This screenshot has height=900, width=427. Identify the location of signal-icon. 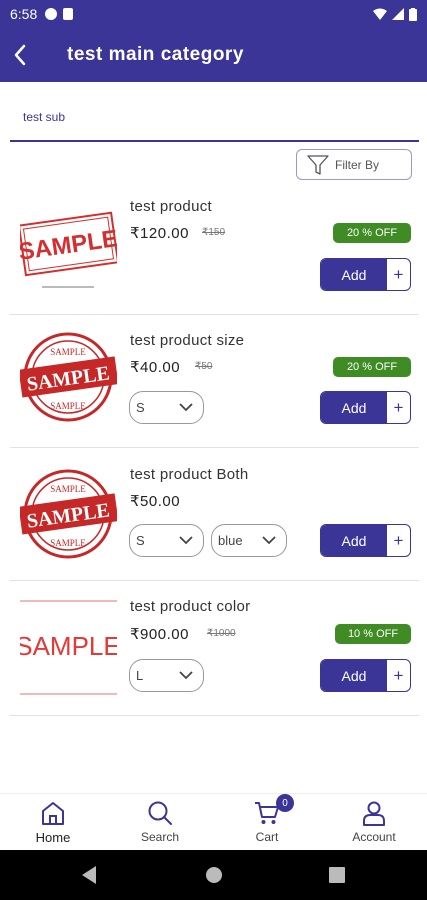
(398, 14).